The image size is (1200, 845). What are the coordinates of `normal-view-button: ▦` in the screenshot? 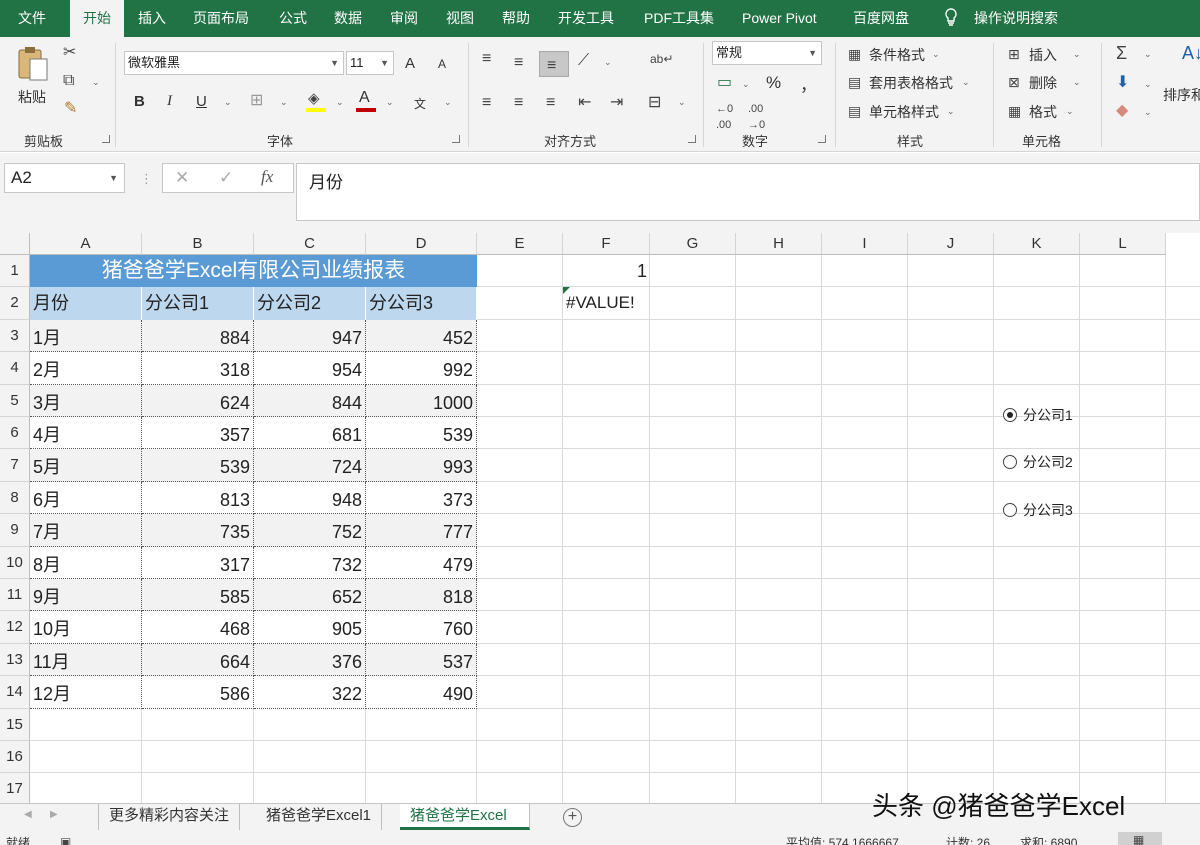 It's located at (1140, 838).